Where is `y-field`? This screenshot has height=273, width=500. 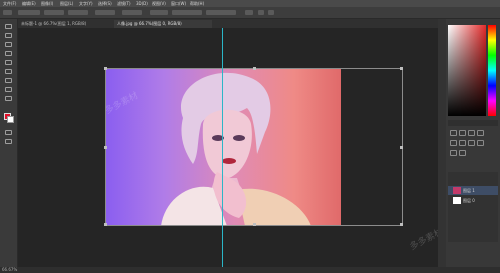 y-field is located at coordinates (78, 12).